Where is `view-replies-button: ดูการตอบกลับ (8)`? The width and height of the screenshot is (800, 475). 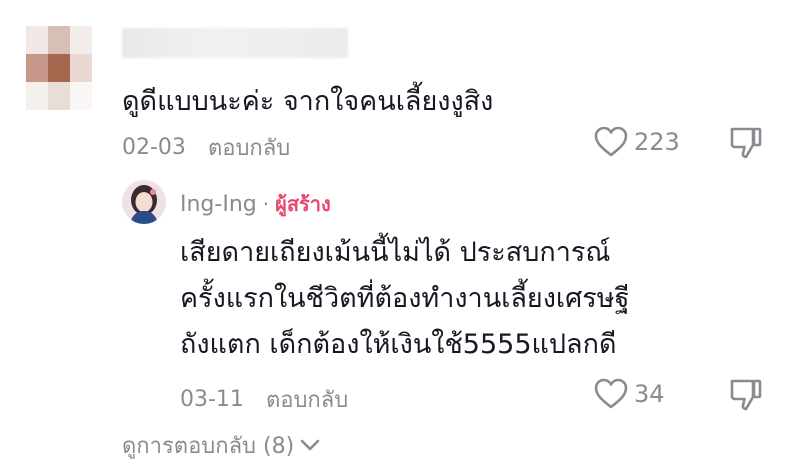 view-replies-button: ดูการตอบกลับ (8) is located at coordinates (221, 445).